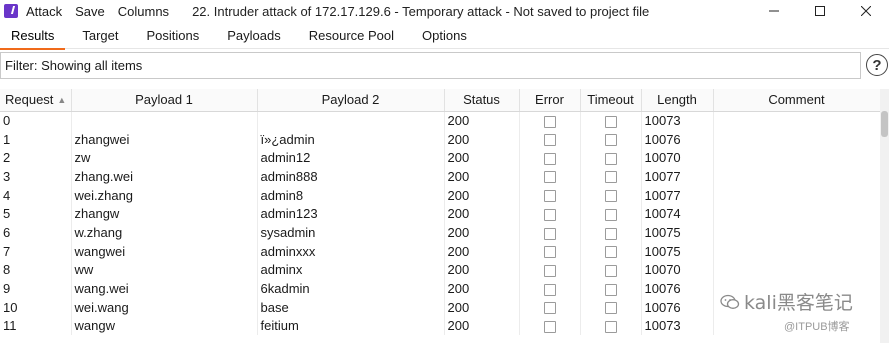 The image size is (889, 343). Describe the element at coordinates (351, 326) in the screenshot. I see `payload2-cell: feitium` at that location.